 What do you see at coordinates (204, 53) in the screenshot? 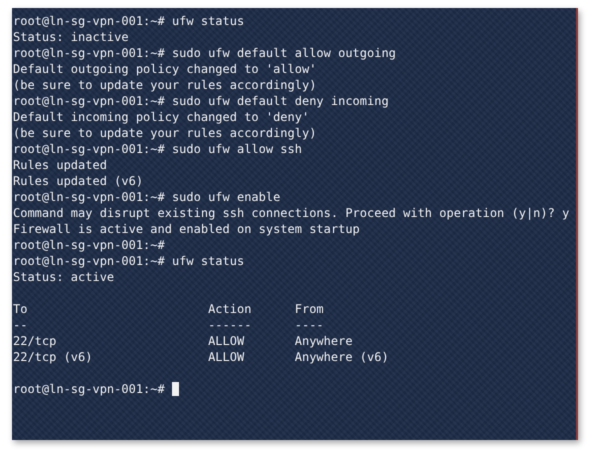
I see `terminal-line: root@ln-sg-vpn-001:~# sudo ufw default allow outgoing` at bounding box center [204, 53].